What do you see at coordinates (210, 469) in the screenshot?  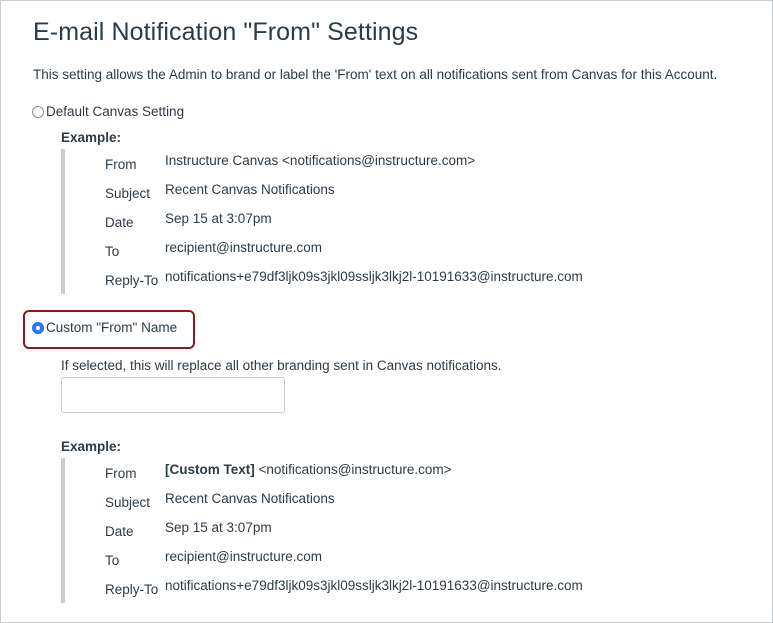 I see `custom-text-placeholder: [Custom Text]` at bounding box center [210, 469].